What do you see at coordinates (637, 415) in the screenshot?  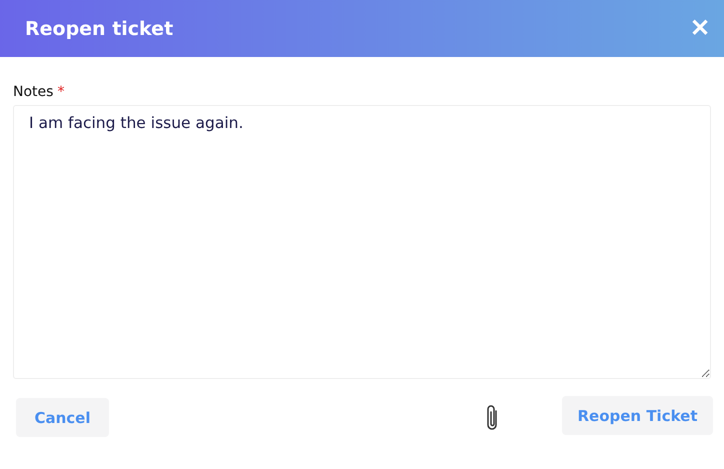 I see `reopen-ticket-button: Reopen Ticket` at bounding box center [637, 415].